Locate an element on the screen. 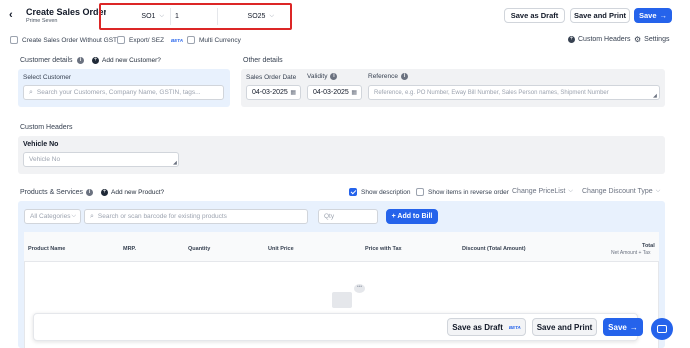 The height and width of the screenshot is (348, 690). category-select: All Categories ⌵ is located at coordinates (52, 216).